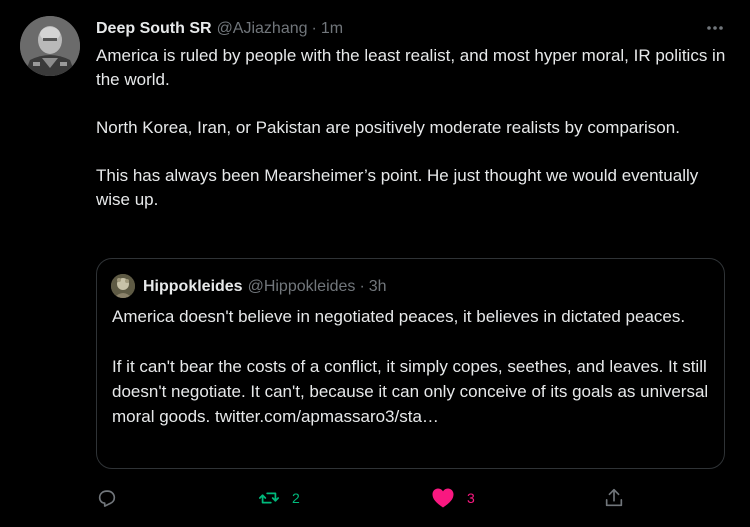  Describe the element at coordinates (443, 498) in the screenshot. I see `heart-icon` at that location.